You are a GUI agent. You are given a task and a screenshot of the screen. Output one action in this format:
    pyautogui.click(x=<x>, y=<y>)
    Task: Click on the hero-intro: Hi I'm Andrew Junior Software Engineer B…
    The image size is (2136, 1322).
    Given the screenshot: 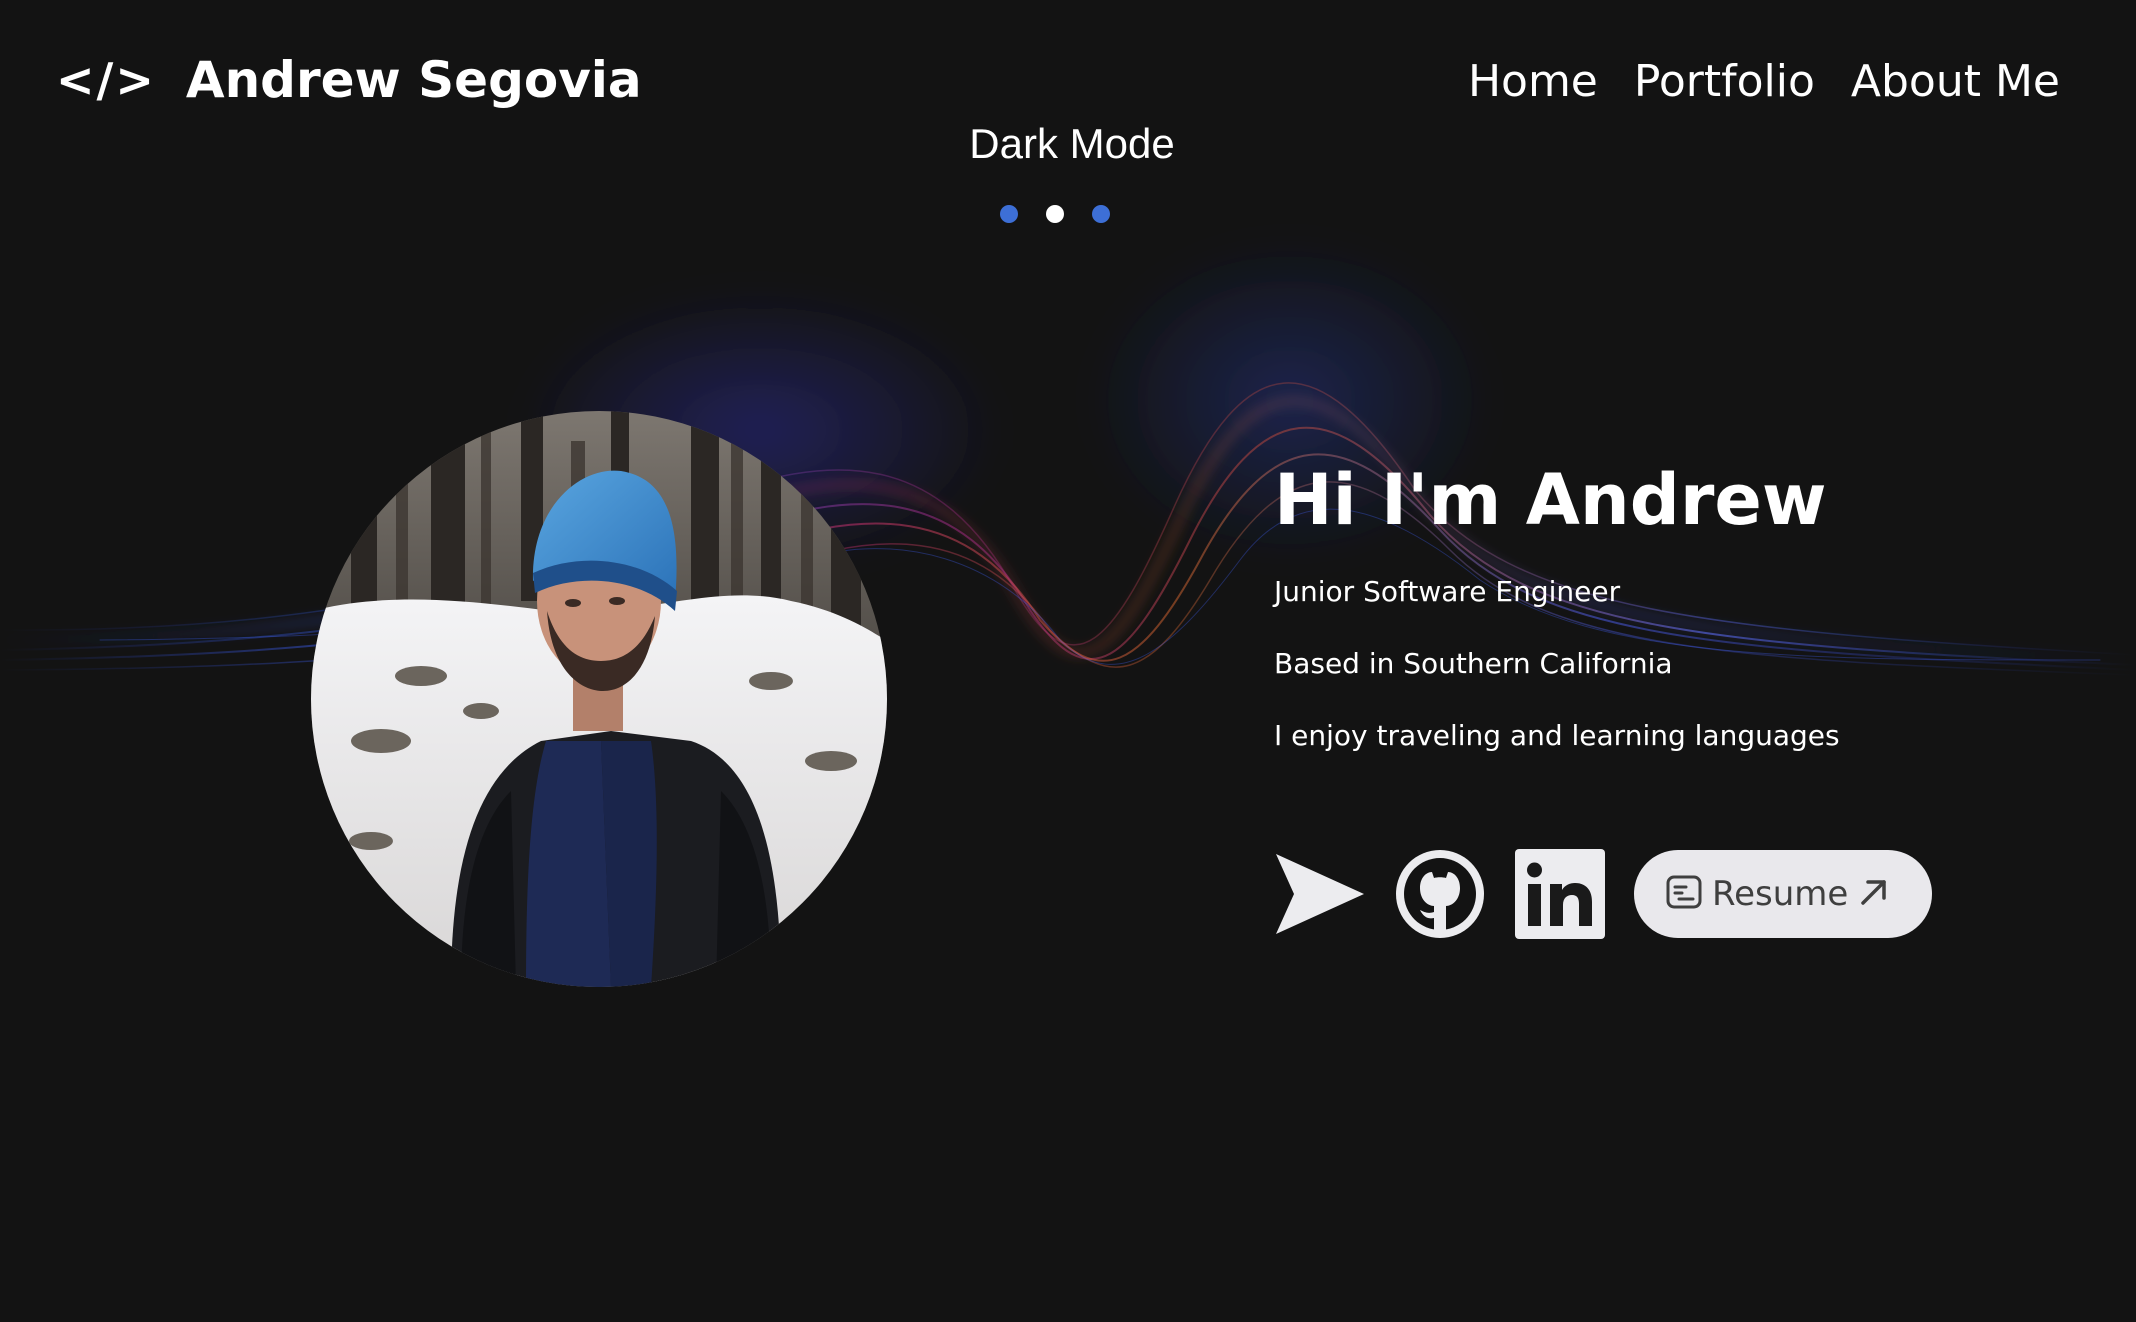 What is the action you would take?
    pyautogui.click(x=1557, y=619)
    